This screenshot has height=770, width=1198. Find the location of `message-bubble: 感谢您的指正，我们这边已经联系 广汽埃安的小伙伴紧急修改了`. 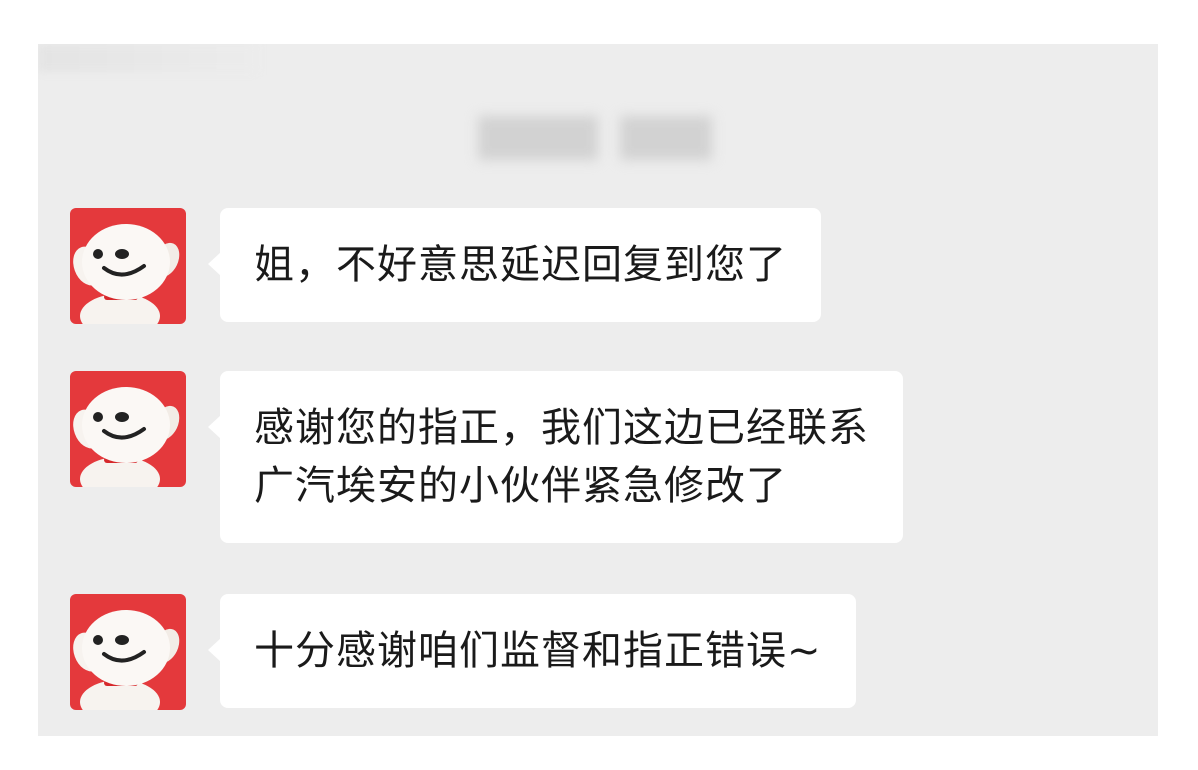

message-bubble: 感谢您的指正，我们这边已经联系 广汽埃安的小伙伴紧急修改了 is located at coordinates (555, 457).